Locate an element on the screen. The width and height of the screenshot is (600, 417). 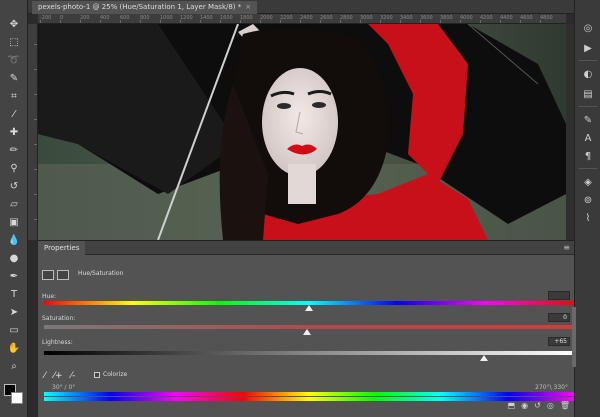
ruler-label: 3400 is located at coordinates (406, 18).